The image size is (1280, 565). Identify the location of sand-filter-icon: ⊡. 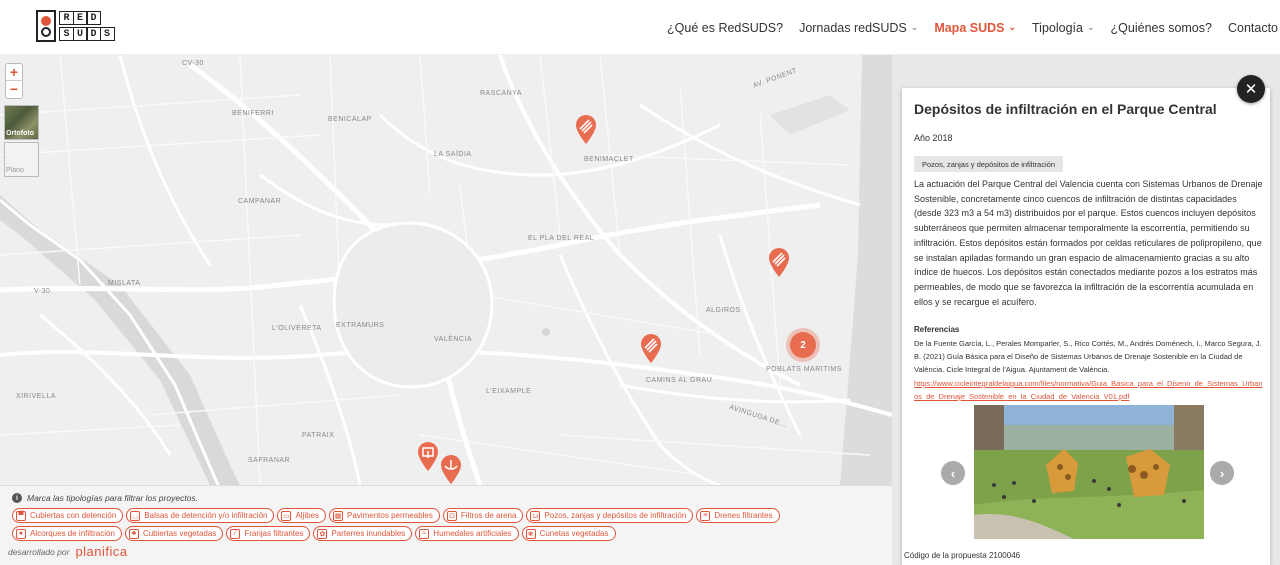
(451, 515).